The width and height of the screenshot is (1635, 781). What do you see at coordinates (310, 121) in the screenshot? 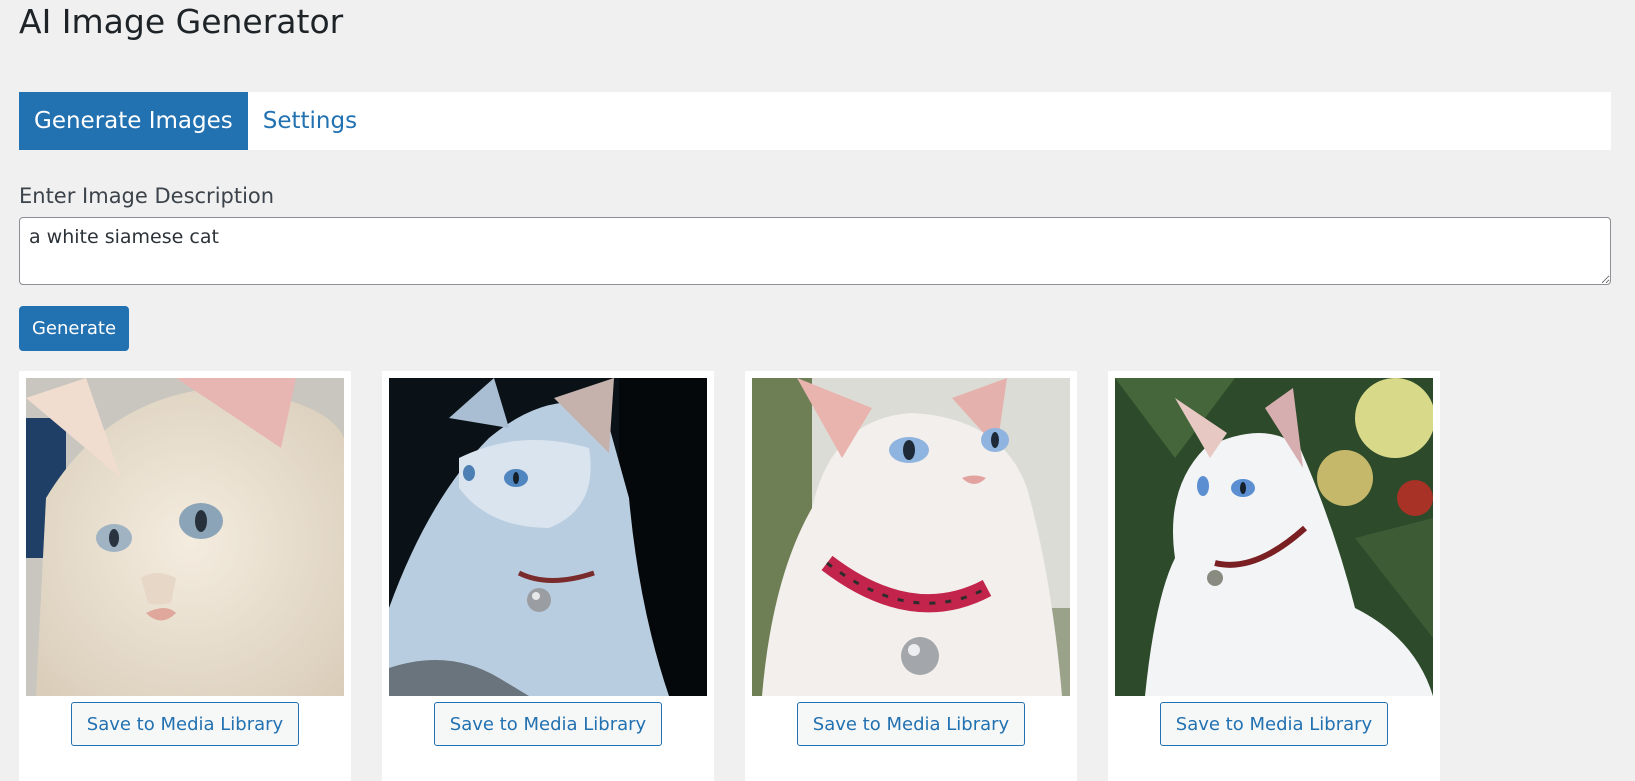
I see `tab-settings: Settings` at bounding box center [310, 121].